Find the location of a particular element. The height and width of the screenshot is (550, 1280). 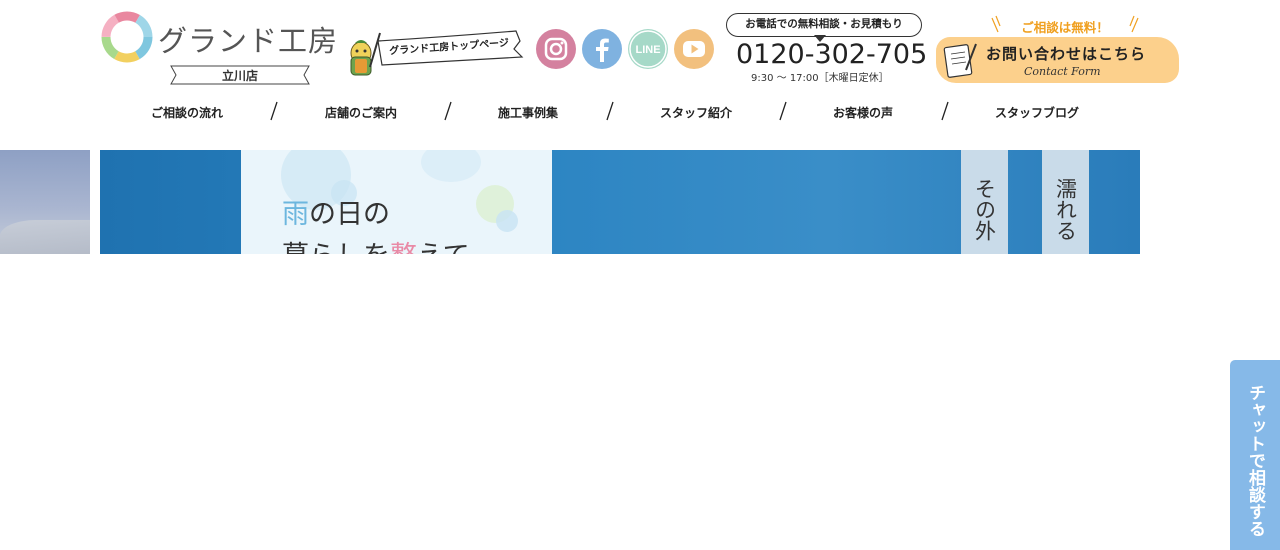

contact-button-label: お問い合わせはこちら is located at coordinates (1066, 54).